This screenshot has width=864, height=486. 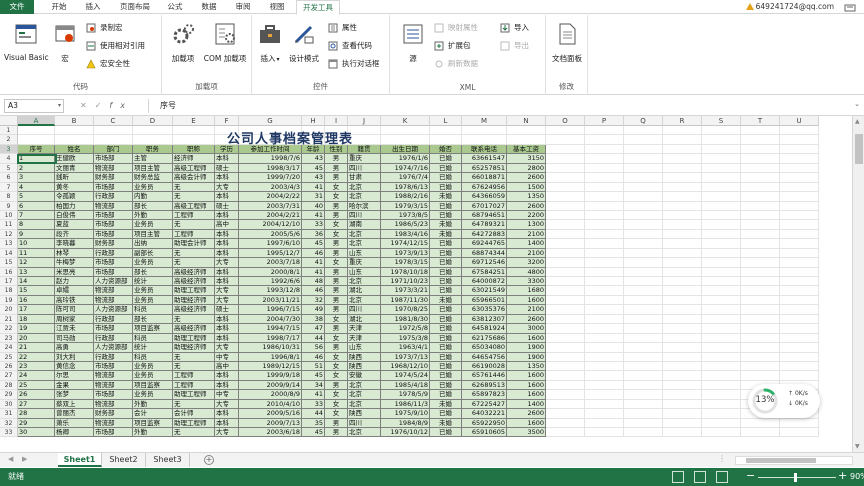 I want to click on cell: 内勤, so click(x=153, y=197).